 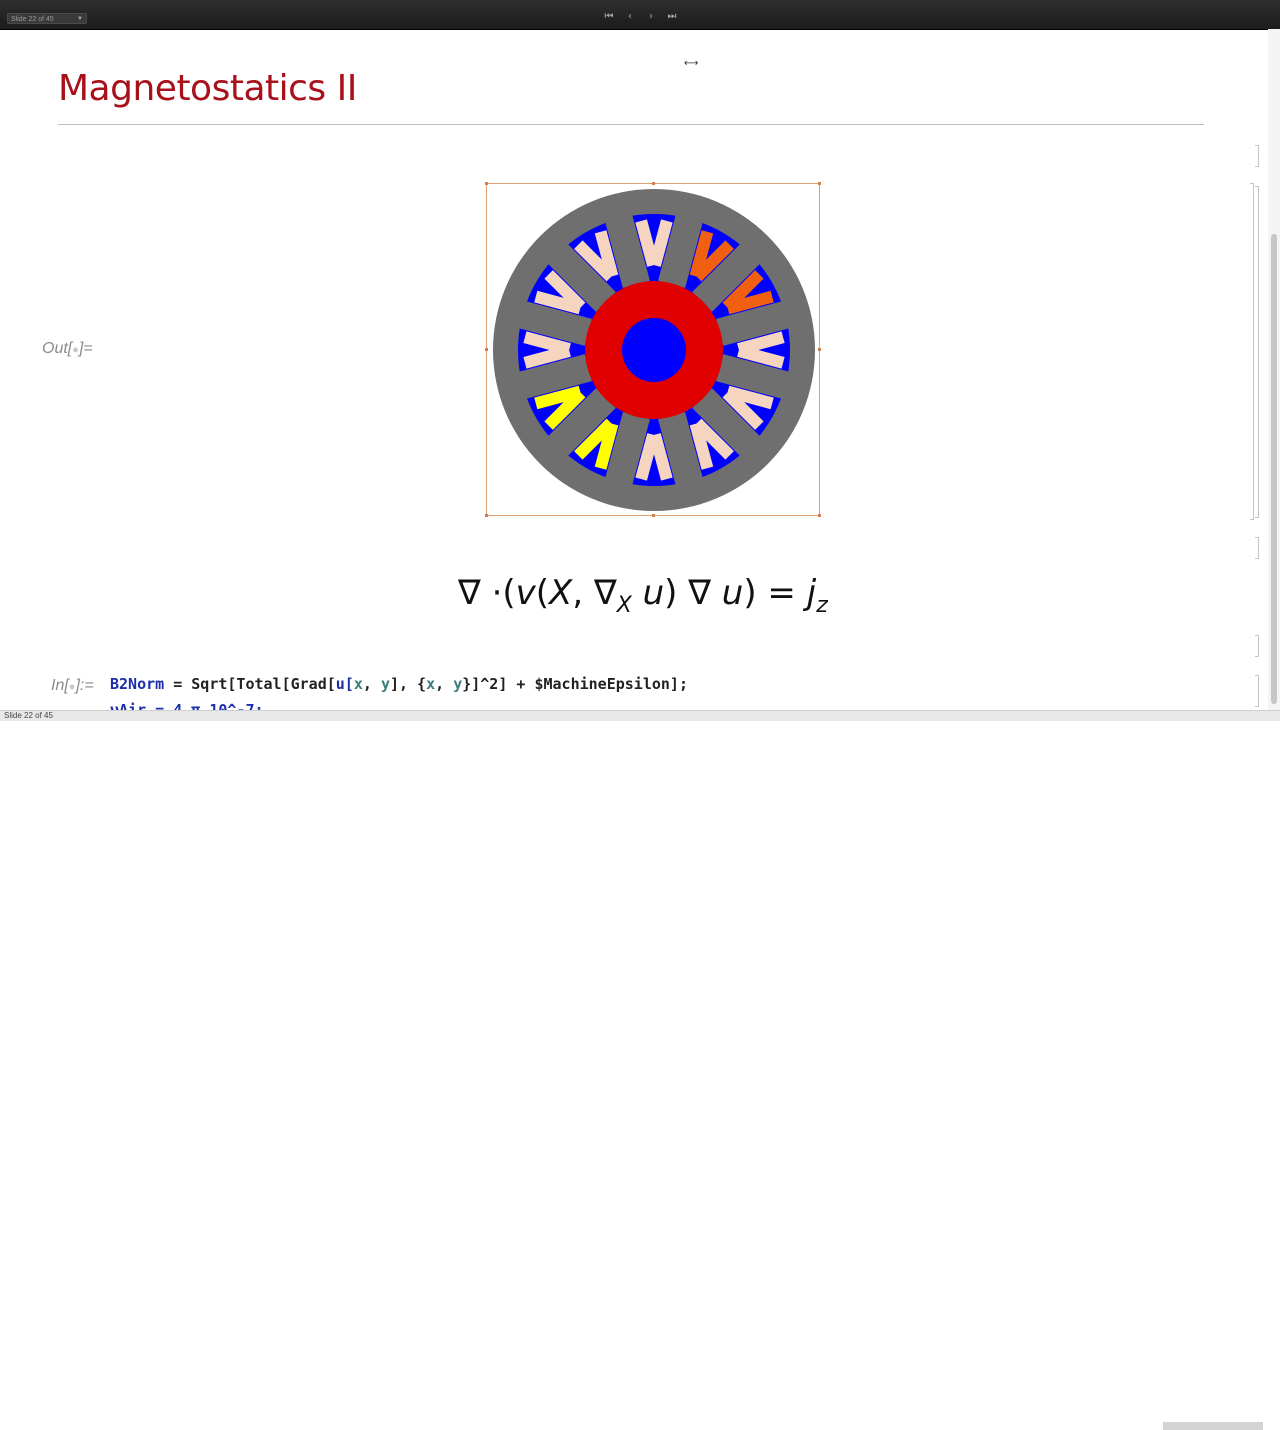 I want to click on motor-cross-section-graphic, so click(x=654, y=350).